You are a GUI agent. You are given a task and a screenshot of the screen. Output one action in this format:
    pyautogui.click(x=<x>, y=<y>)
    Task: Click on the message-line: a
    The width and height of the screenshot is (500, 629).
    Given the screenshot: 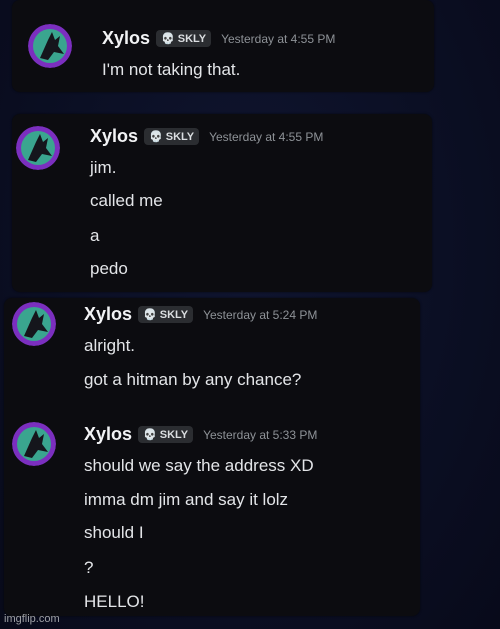 What is the action you would take?
    pyautogui.click(x=95, y=235)
    